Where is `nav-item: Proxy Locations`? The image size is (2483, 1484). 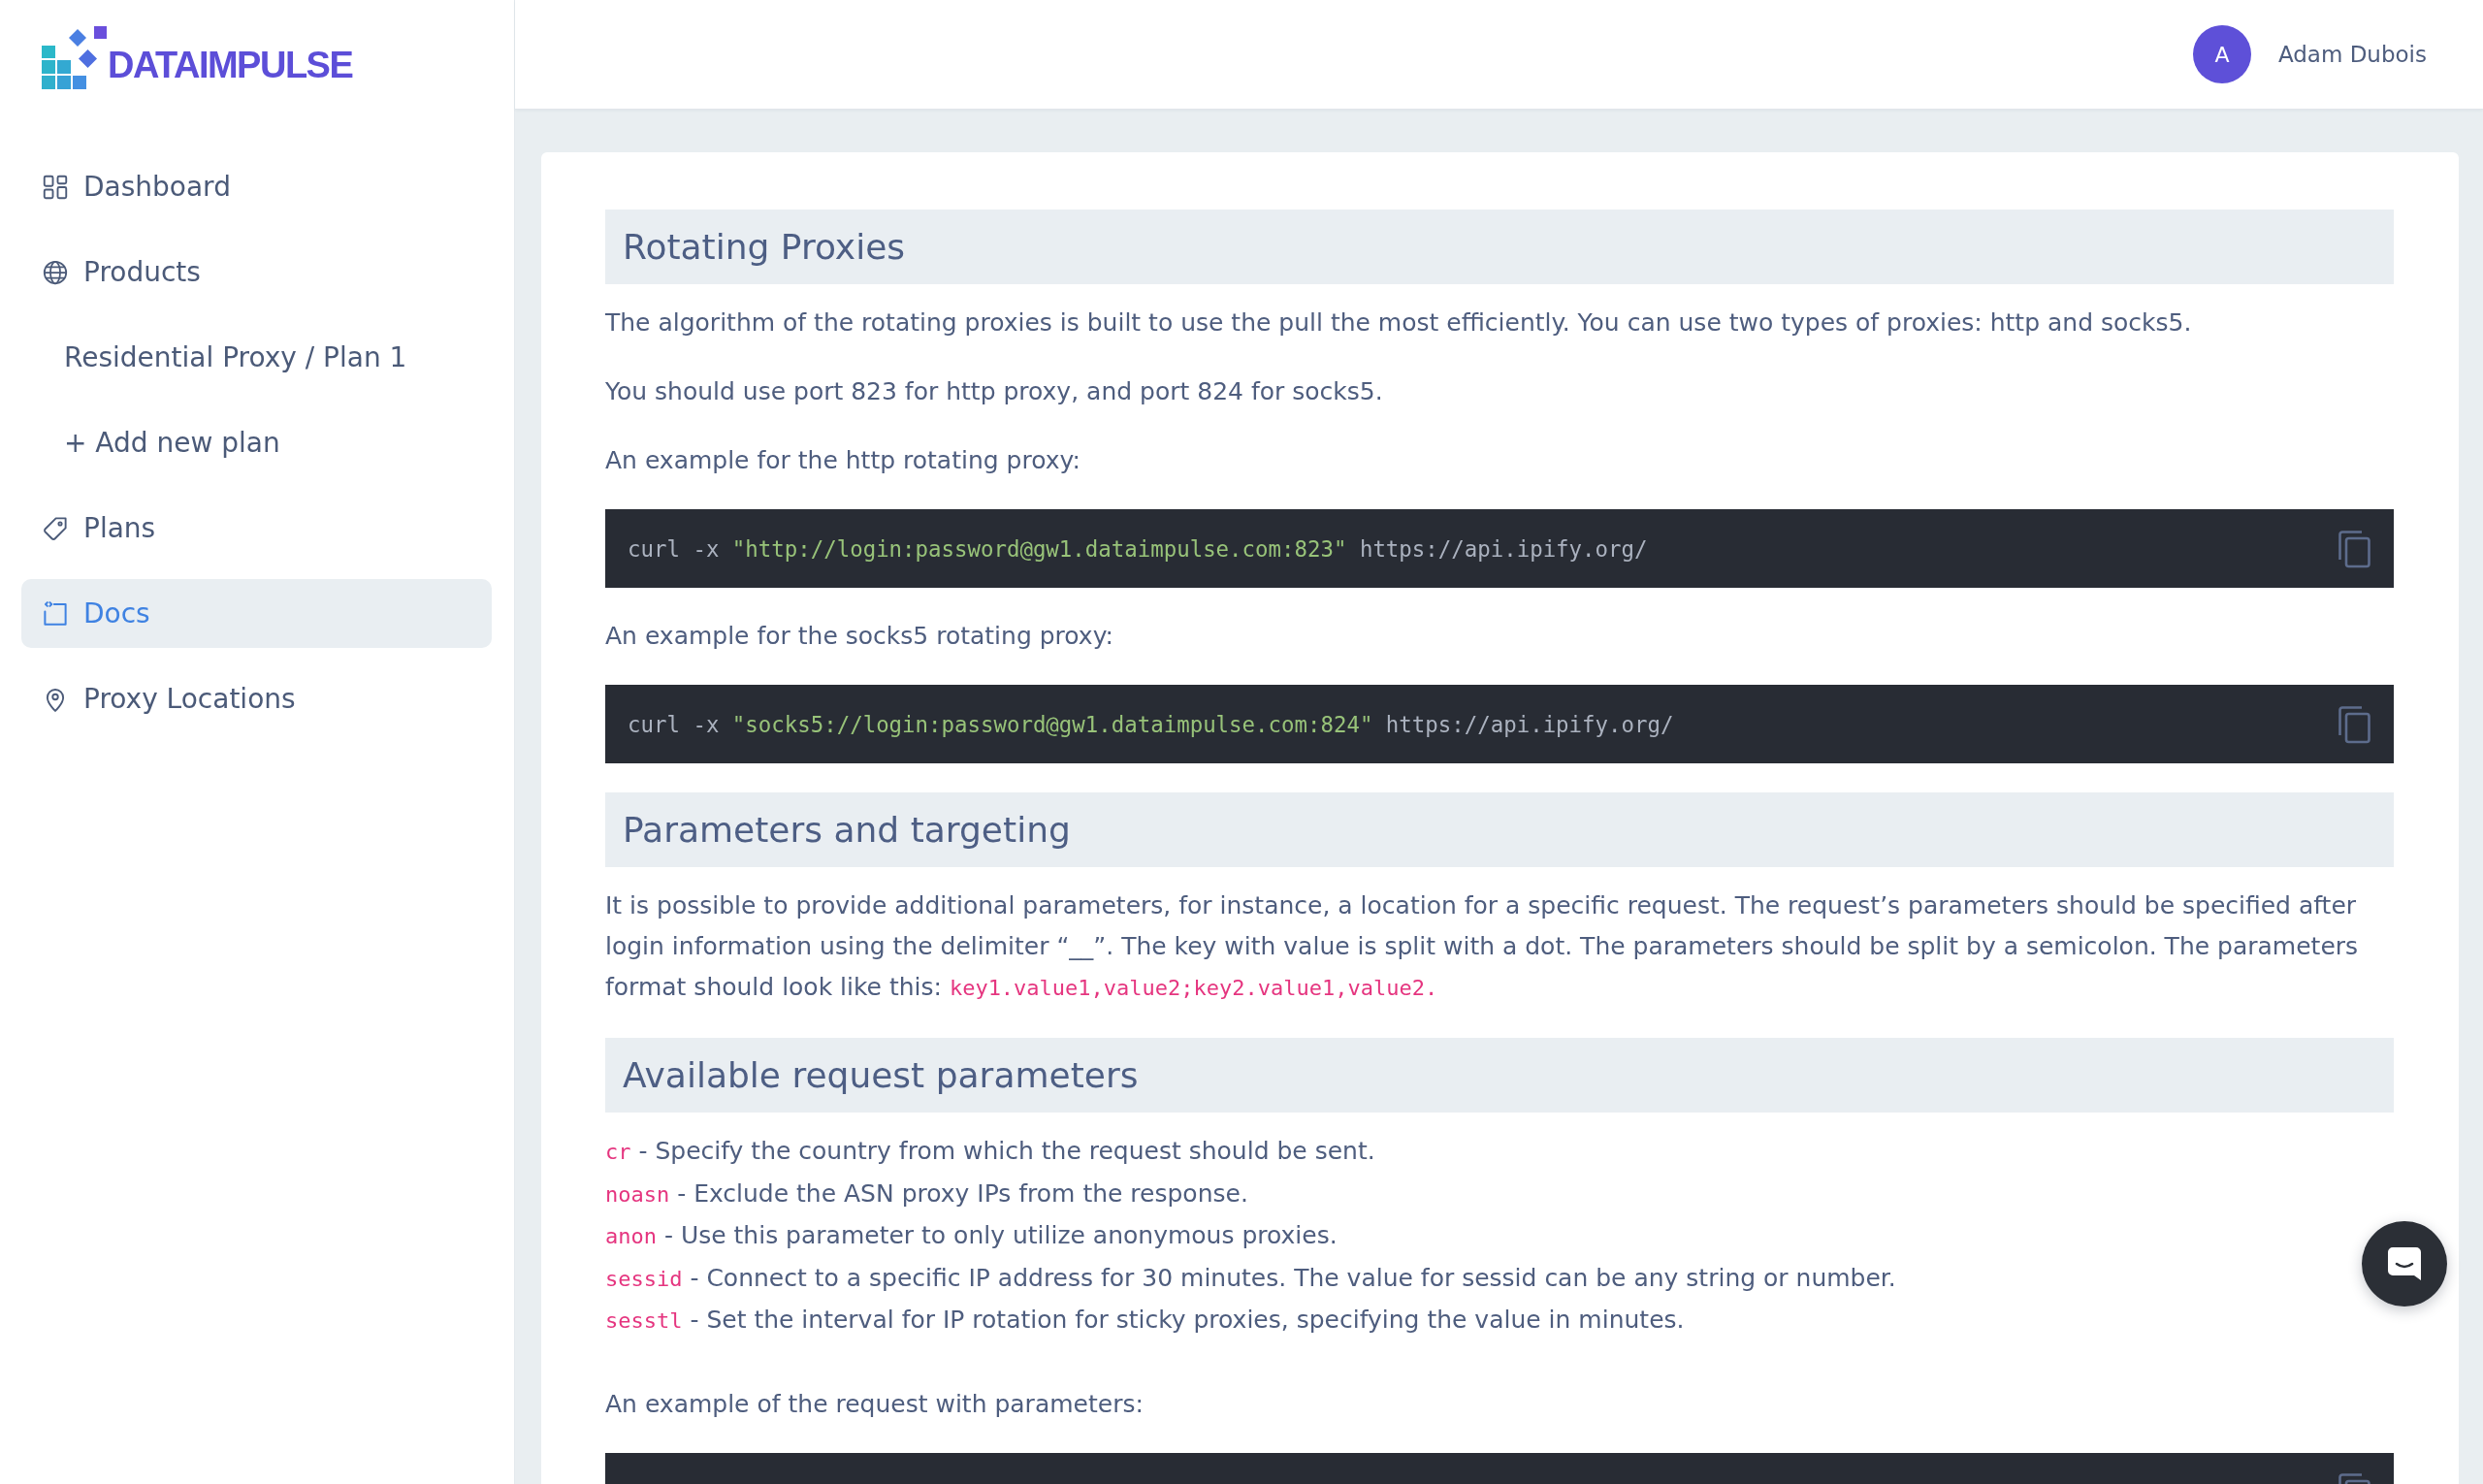 nav-item: Proxy Locations is located at coordinates (257, 698).